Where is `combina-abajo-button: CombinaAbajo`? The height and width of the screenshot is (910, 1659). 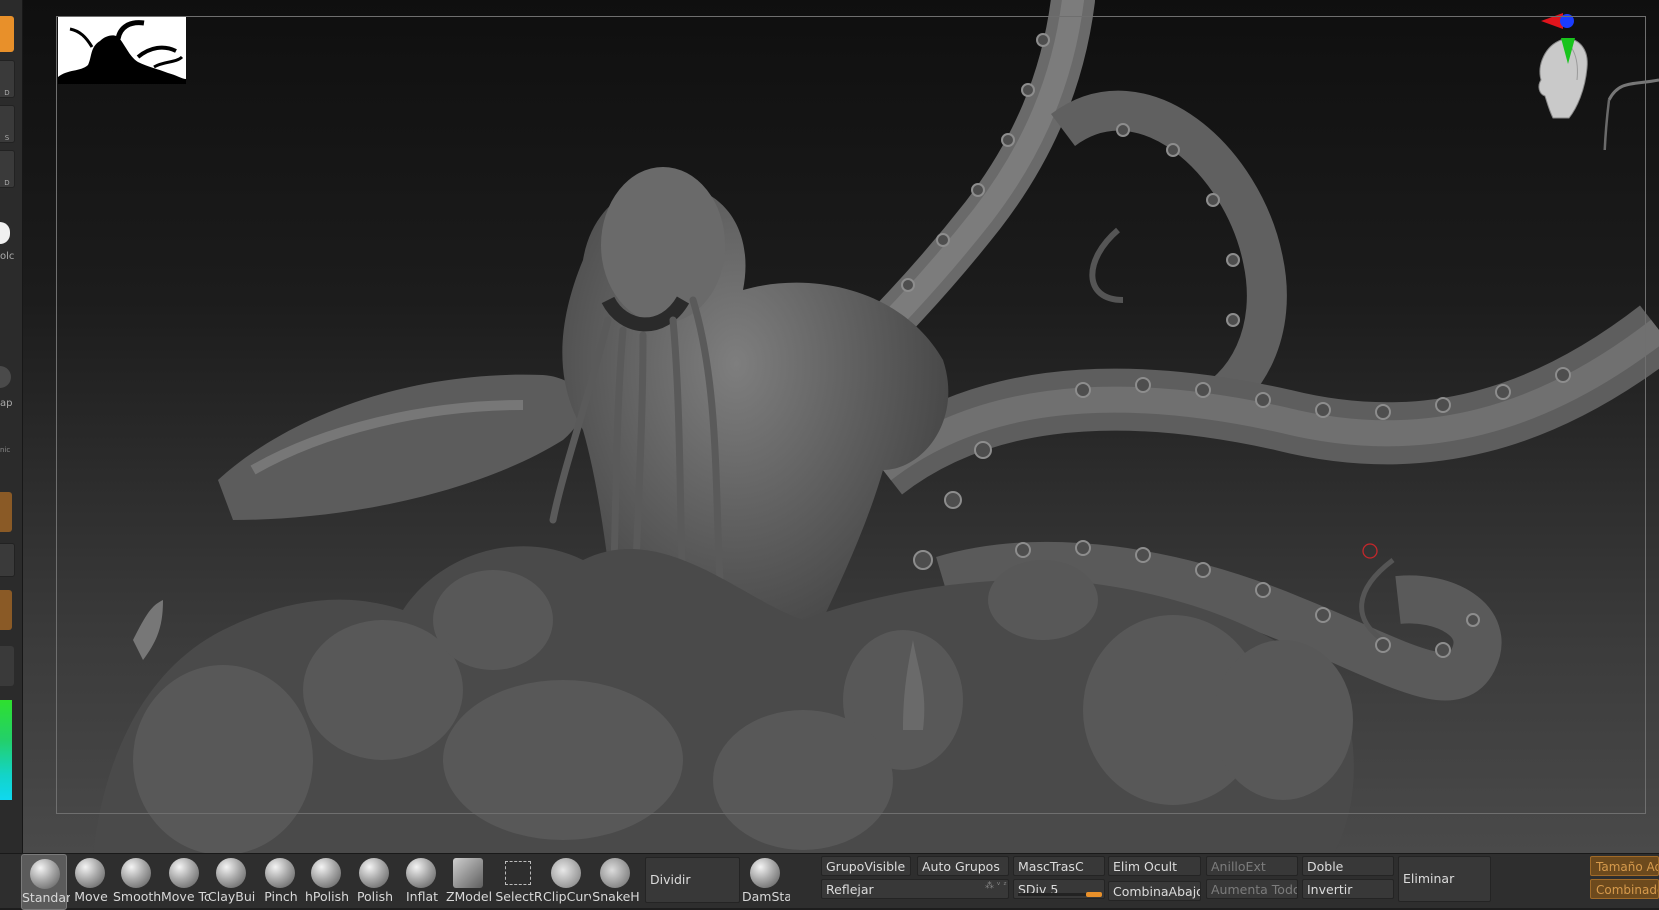
combina-abajo-button: CombinaAbajo is located at coordinates (1154, 891).